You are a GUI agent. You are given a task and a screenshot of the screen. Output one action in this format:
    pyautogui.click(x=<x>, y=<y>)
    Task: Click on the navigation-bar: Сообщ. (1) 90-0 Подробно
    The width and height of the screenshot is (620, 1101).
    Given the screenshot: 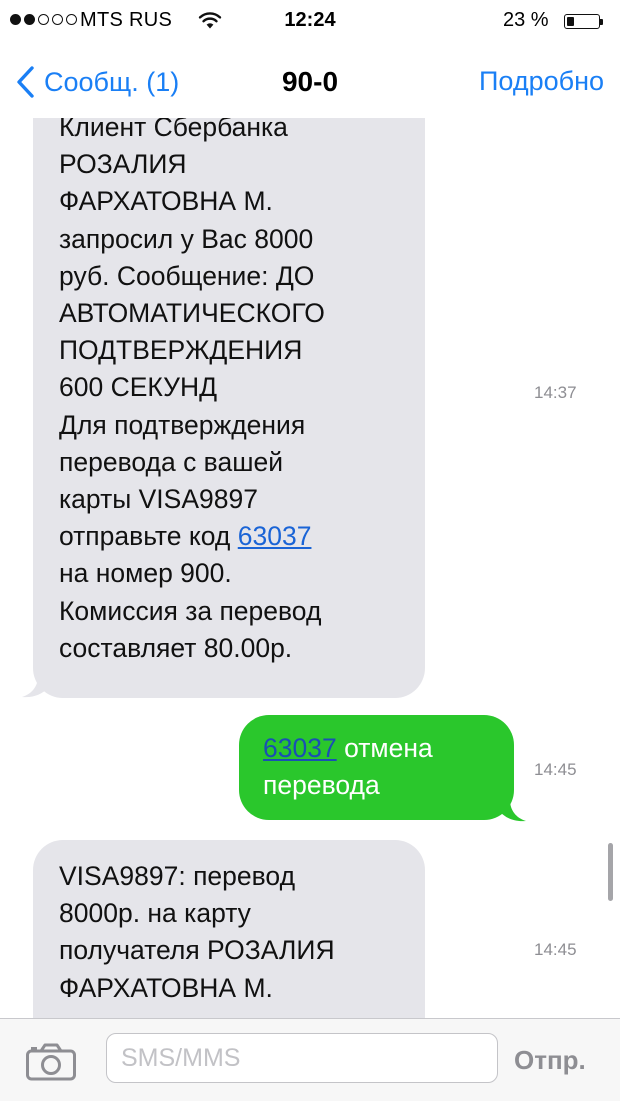 What is the action you would take?
    pyautogui.click(x=310, y=80)
    